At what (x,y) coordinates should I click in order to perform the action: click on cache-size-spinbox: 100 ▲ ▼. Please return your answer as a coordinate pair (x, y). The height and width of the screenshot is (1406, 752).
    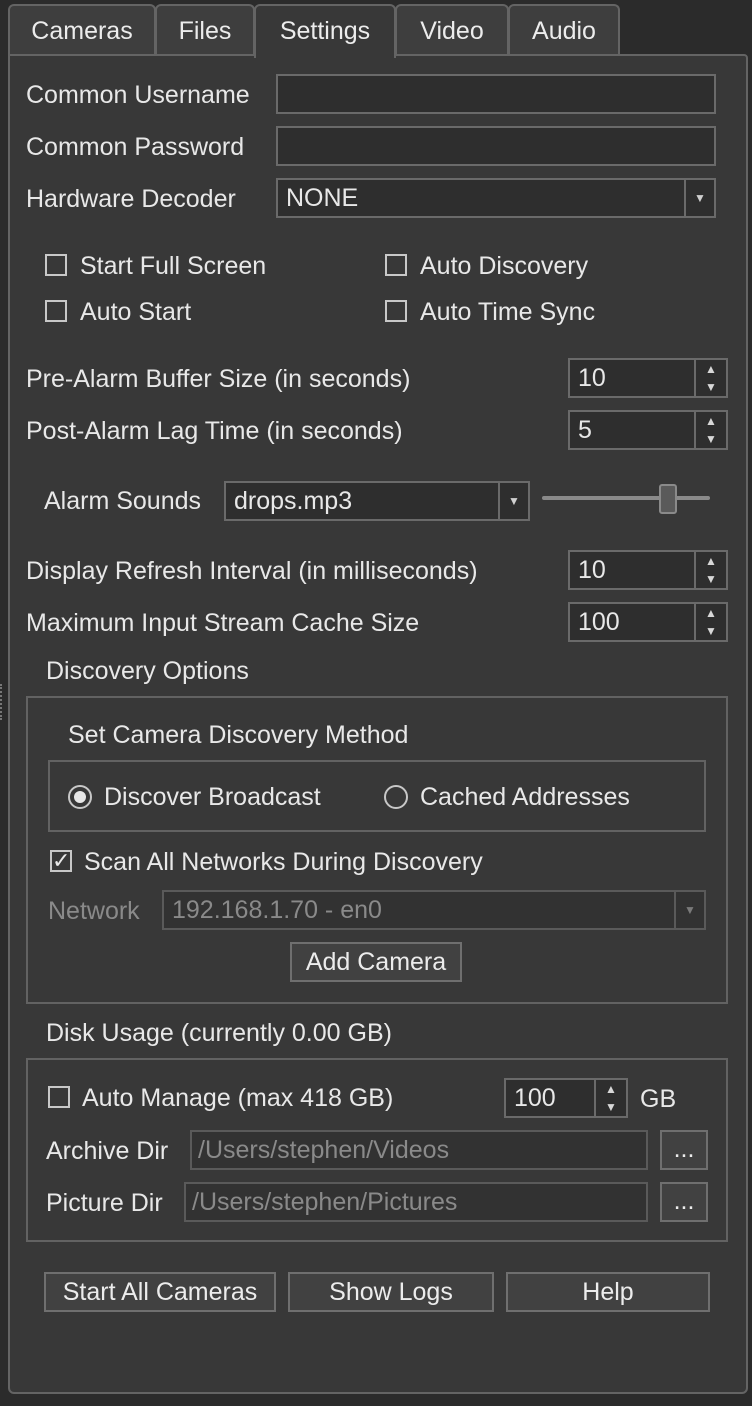
    Looking at the image, I should click on (648, 622).